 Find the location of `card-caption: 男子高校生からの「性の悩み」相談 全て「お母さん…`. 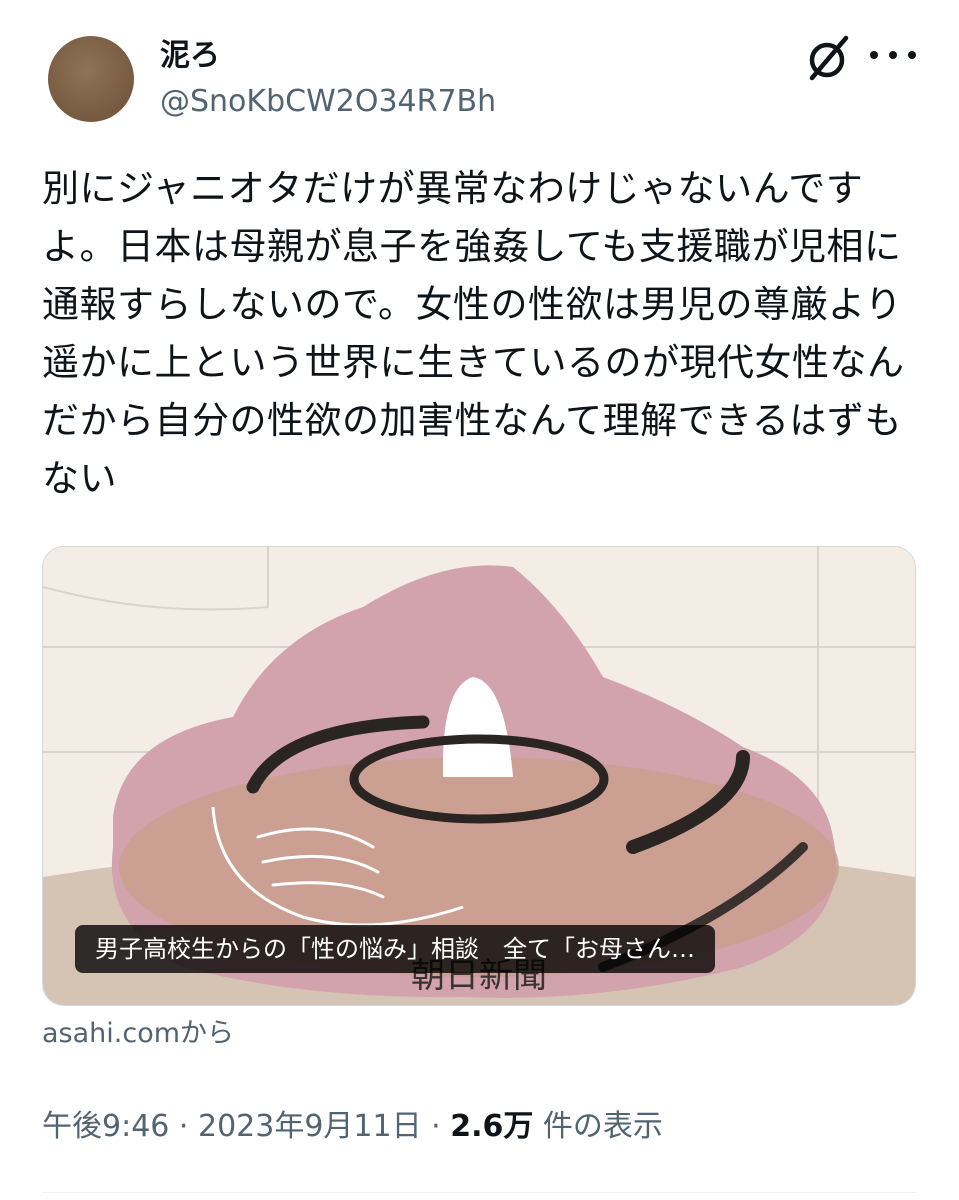

card-caption: 男子高校生からの「性の悩み」相談 全て「お母さん… is located at coordinates (395, 949).